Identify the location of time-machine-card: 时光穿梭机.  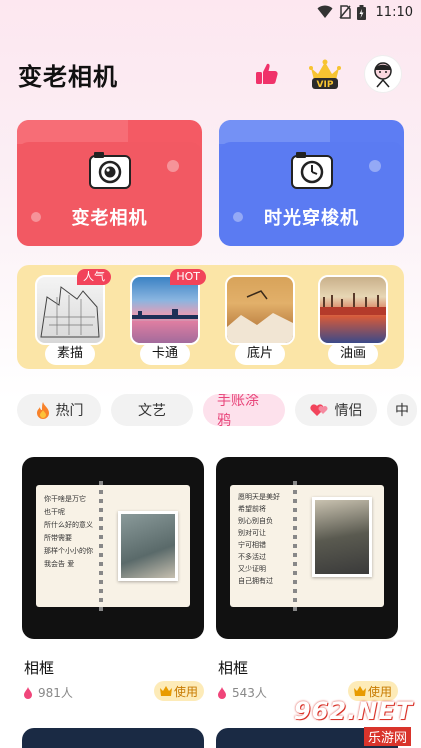
(311, 183).